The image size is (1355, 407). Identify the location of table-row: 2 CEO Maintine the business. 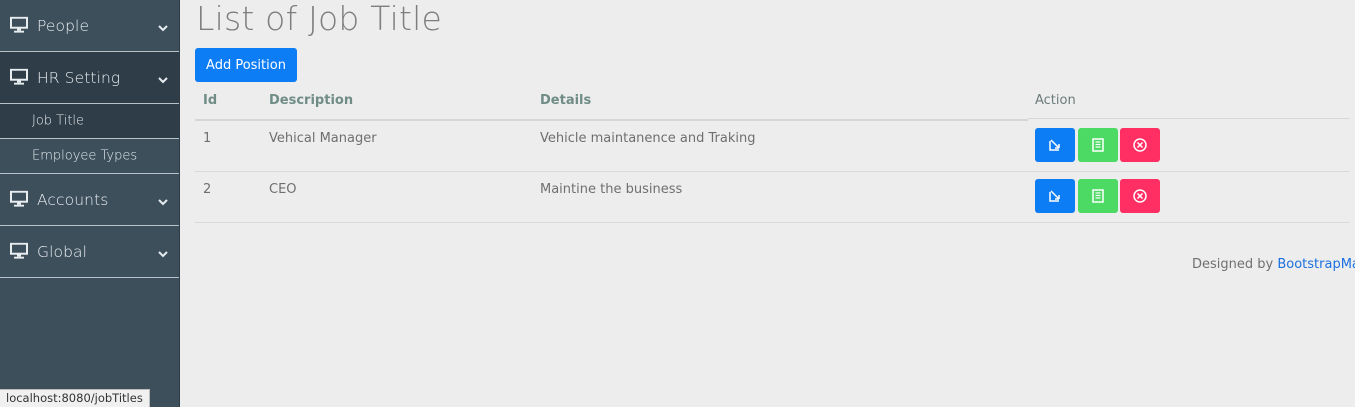
(772, 197).